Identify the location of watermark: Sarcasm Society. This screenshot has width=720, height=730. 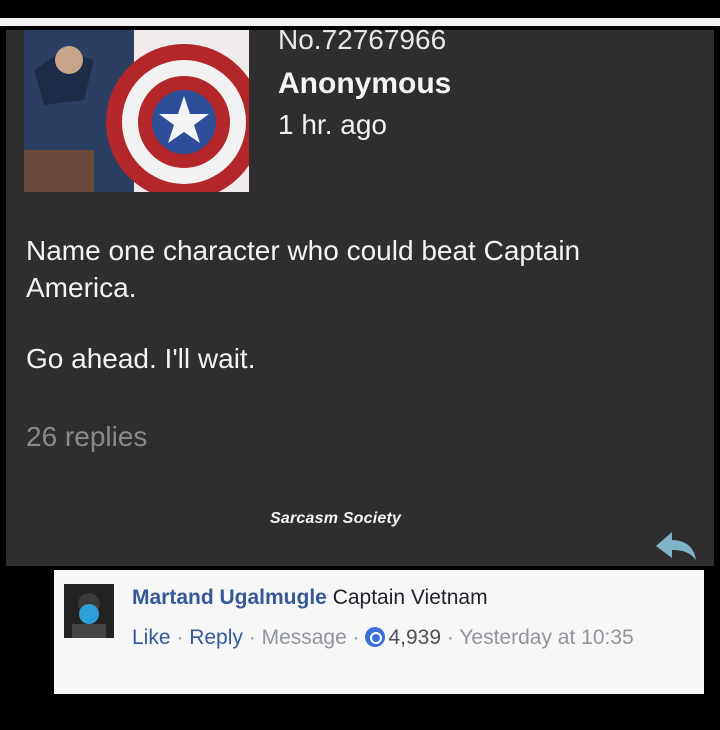
(336, 518).